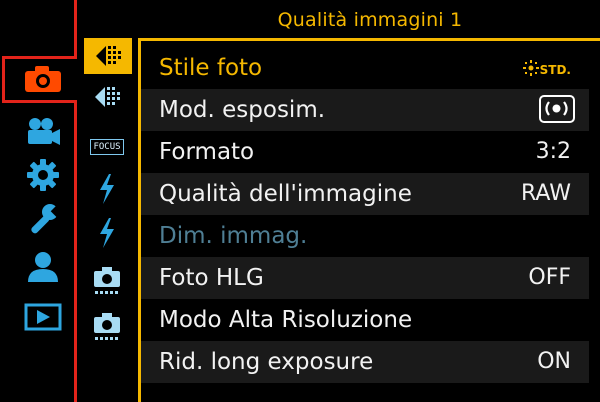 Image resolution: width=600 pixels, height=402 pixels. I want to click on main-menu-camera, so click(43, 79).